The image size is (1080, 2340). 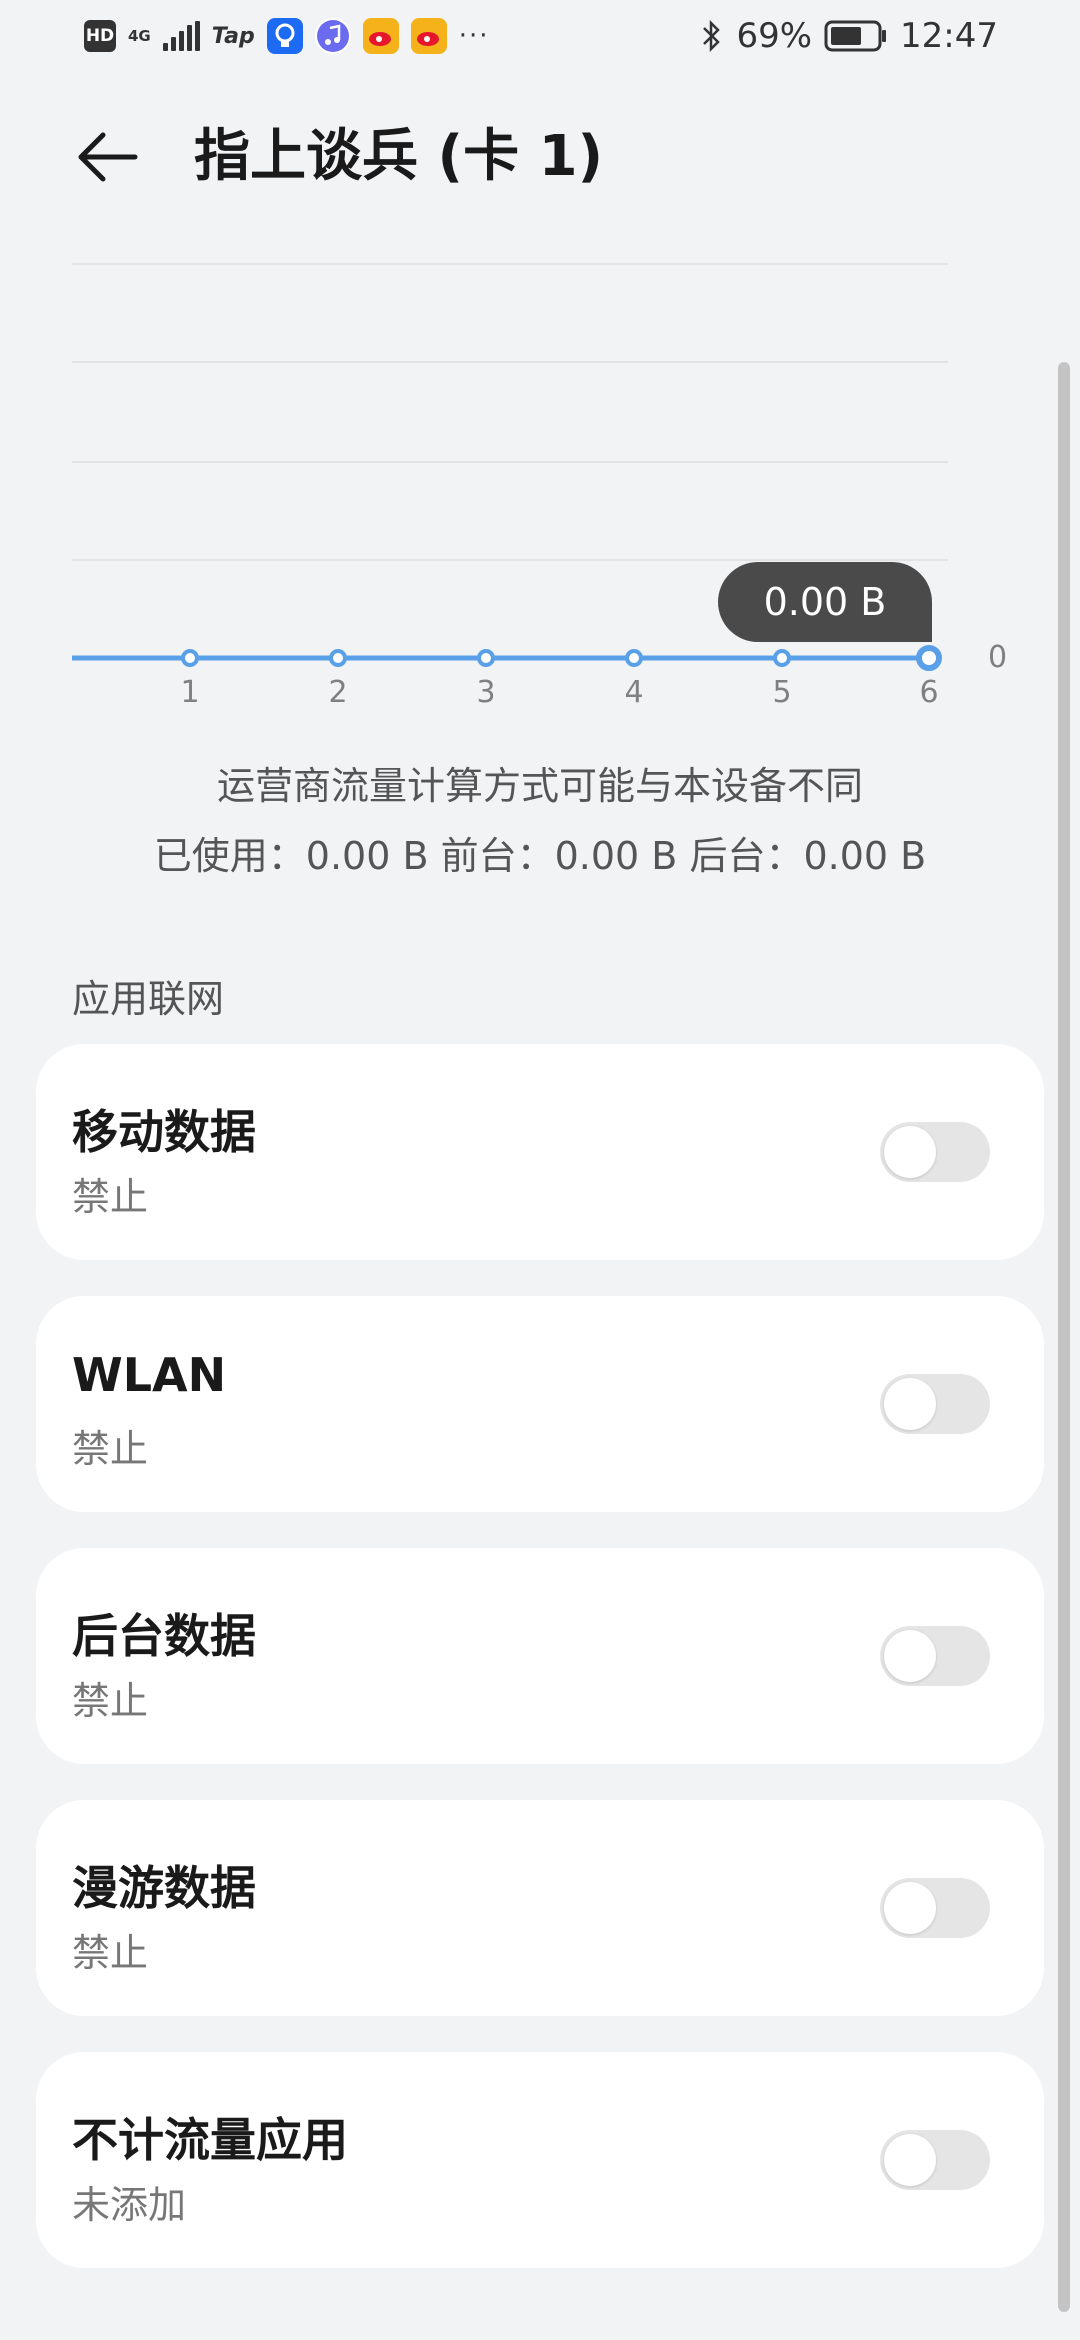 I want to click on roaming-data-toggle, so click(x=935, y=1908).